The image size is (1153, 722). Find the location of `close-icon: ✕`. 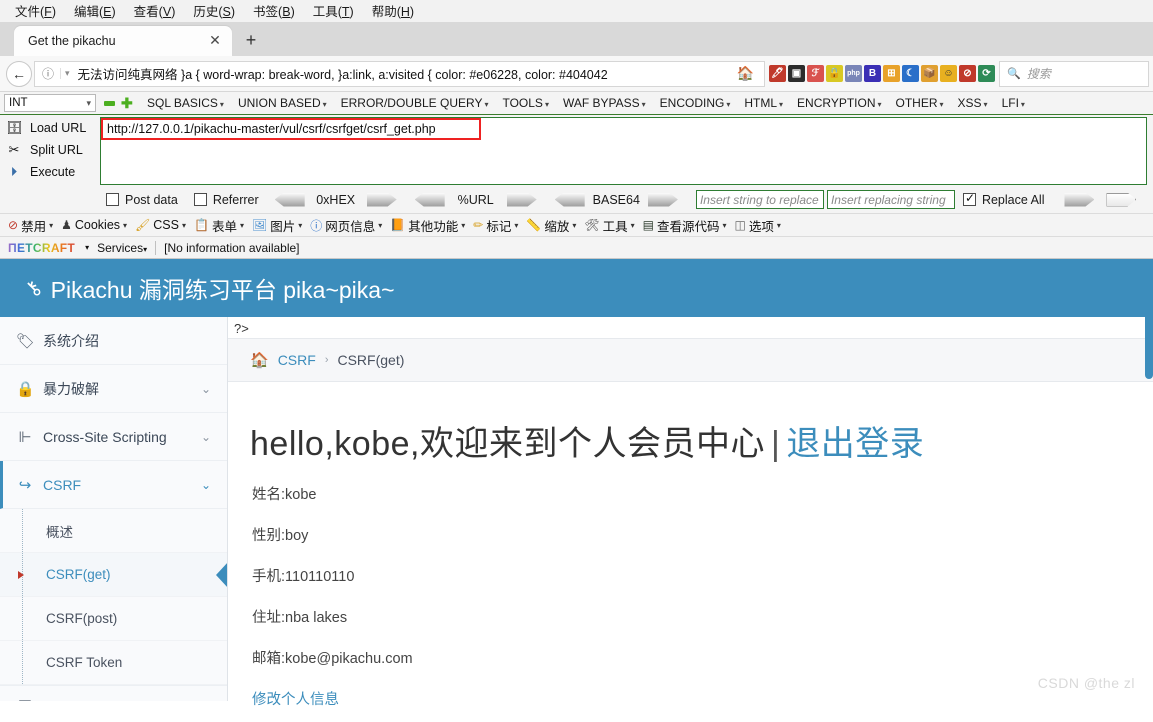

close-icon: ✕ is located at coordinates (215, 41).